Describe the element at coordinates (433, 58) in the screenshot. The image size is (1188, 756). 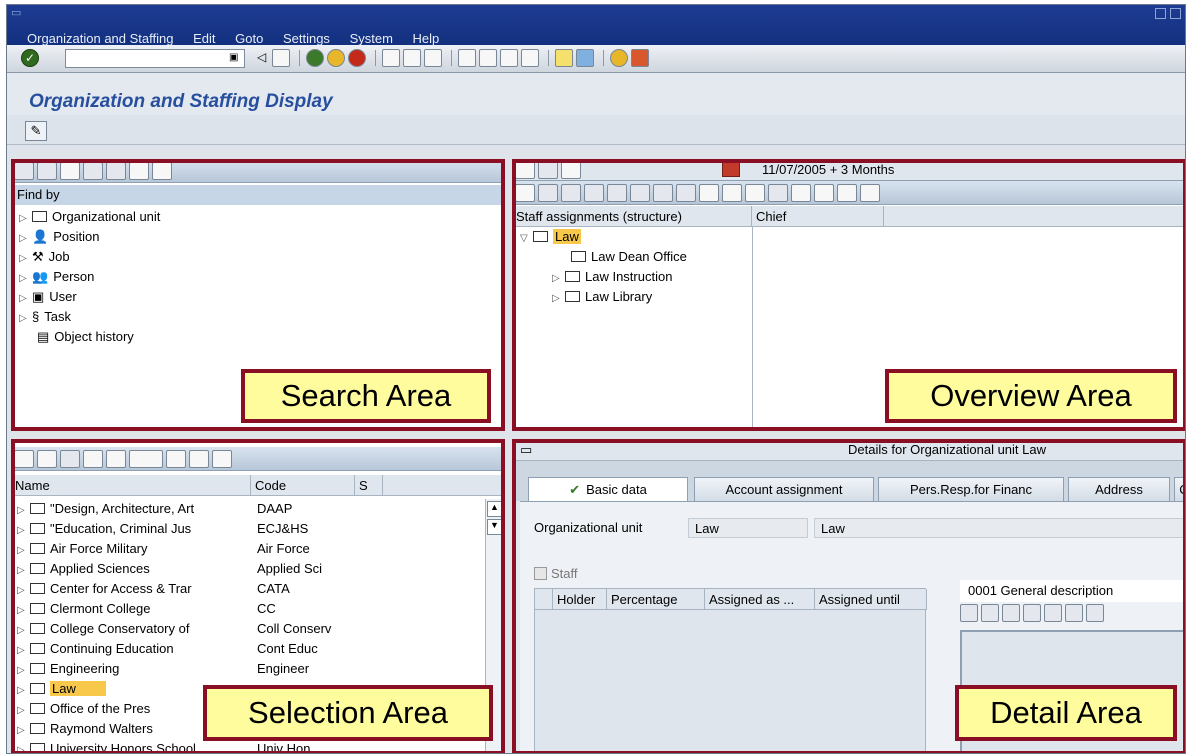
I see `find-next-icon` at that location.